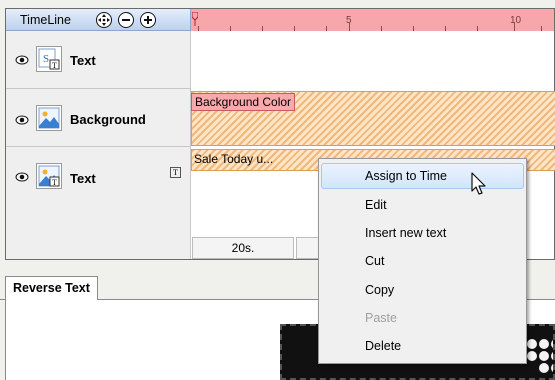 Image resolution: width=555 pixels, height=380 pixels. What do you see at coordinates (98, 60) in the screenshot?
I see `layer-row-text-1: ST Text` at bounding box center [98, 60].